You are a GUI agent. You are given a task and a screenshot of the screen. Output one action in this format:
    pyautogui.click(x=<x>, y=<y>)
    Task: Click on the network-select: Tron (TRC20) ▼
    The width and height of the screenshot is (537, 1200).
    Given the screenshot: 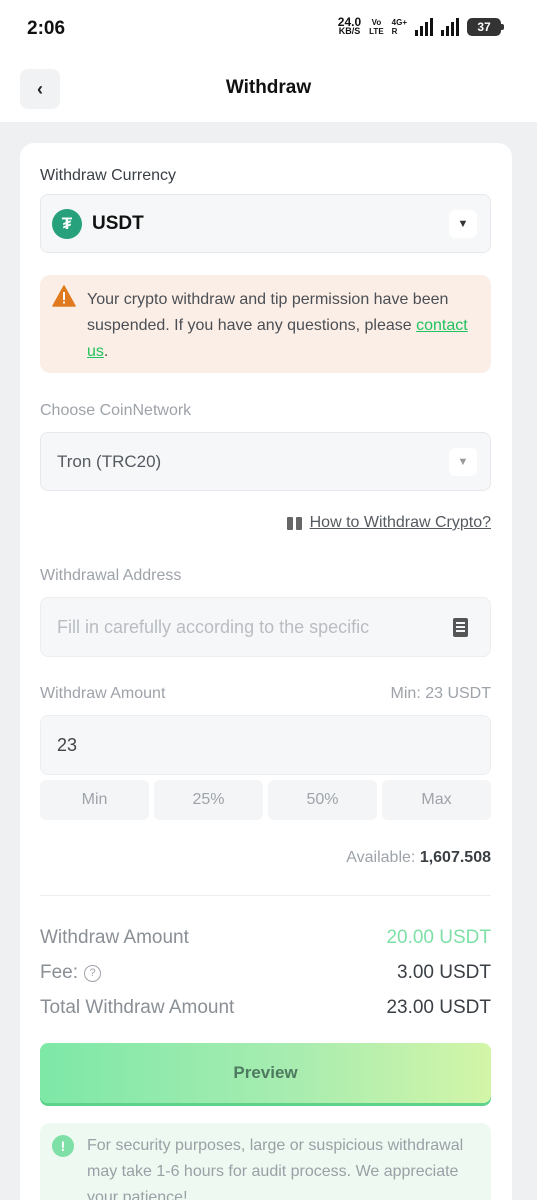 What is the action you would take?
    pyautogui.click(x=265, y=461)
    